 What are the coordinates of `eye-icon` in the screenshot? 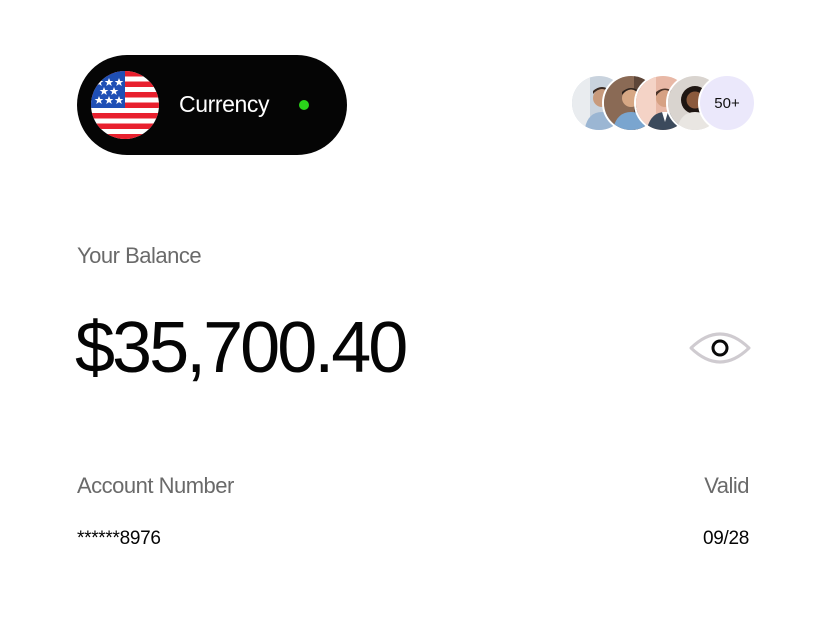 It's located at (720, 348).